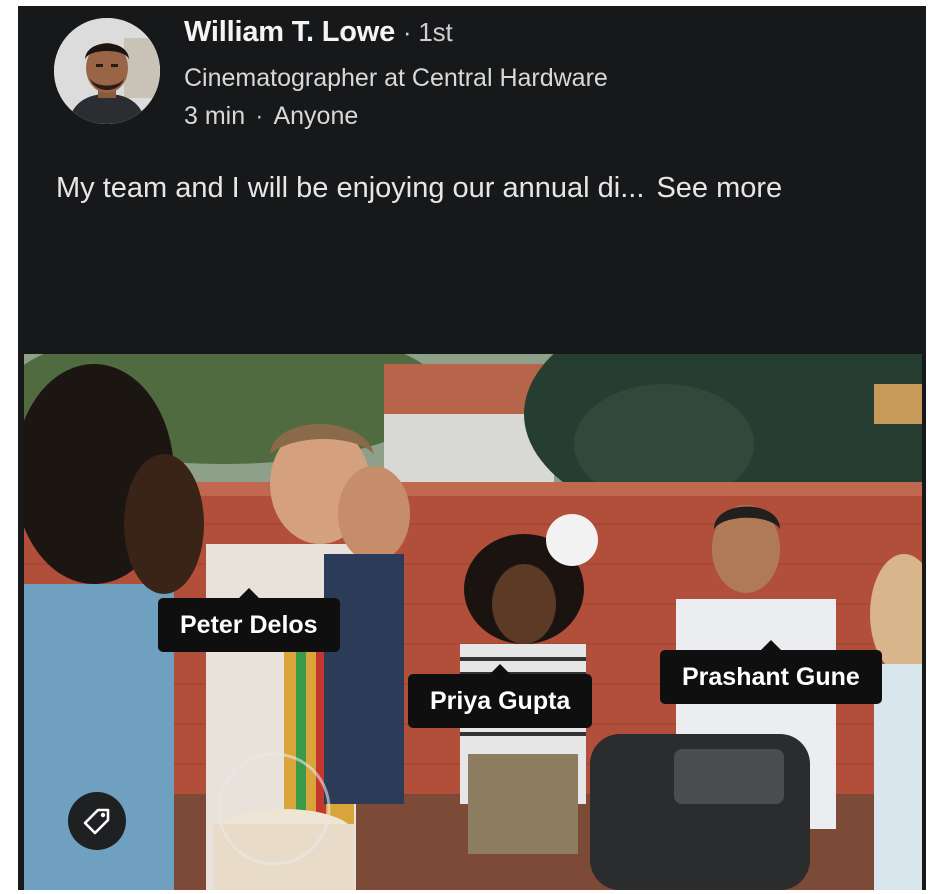  I want to click on author-avatar, so click(107, 71).